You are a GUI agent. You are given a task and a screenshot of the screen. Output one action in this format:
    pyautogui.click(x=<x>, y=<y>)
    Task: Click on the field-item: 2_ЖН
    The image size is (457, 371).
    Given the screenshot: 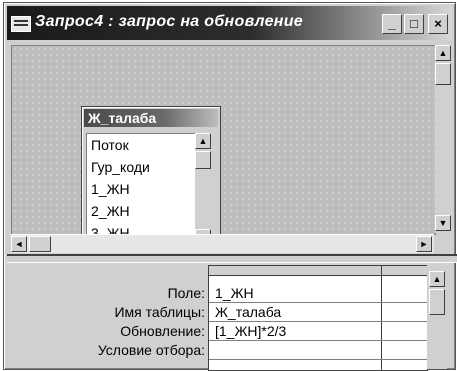 What is the action you would take?
    pyautogui.click(x=110, y=211)
    